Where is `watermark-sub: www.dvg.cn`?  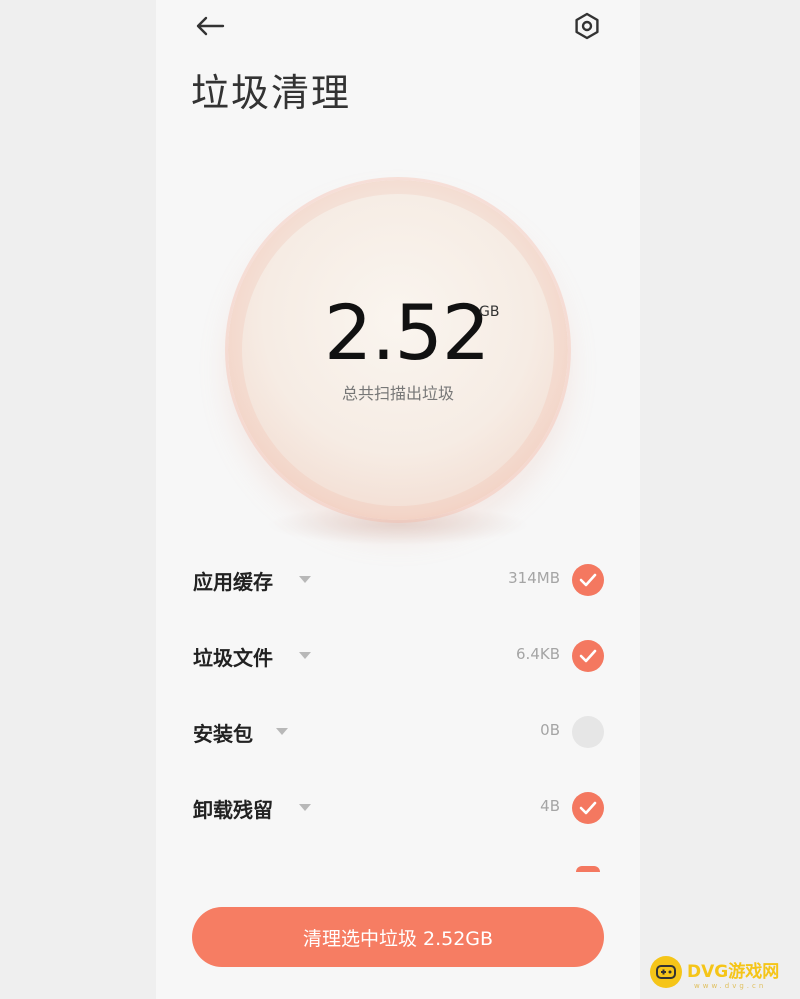 watermark-sub: www.dvg.cn is located at coordinates (730, 986).